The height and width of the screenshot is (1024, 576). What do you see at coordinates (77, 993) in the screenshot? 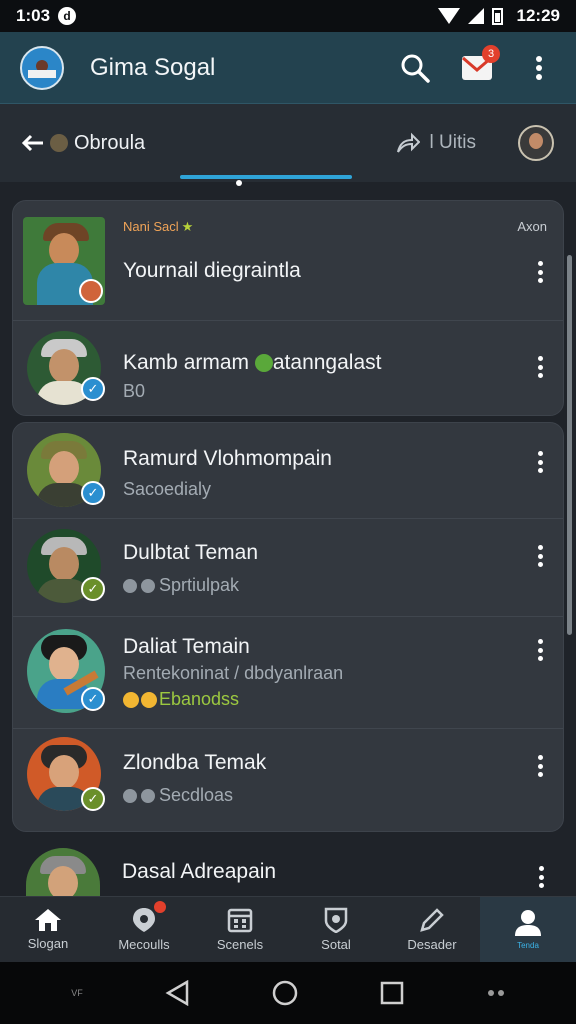
I see `system-text: VF` at bounding box center [77, 993].